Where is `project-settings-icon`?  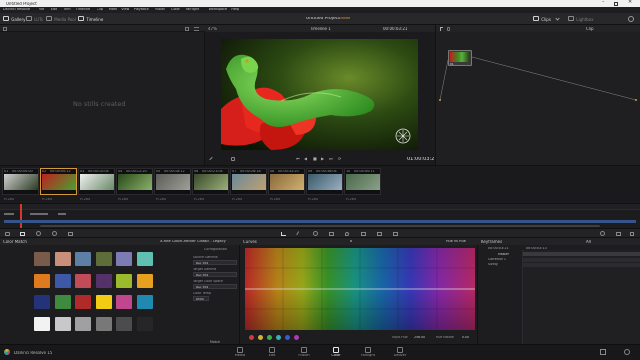 project-settings-icon is located at coordinates (627, 352).